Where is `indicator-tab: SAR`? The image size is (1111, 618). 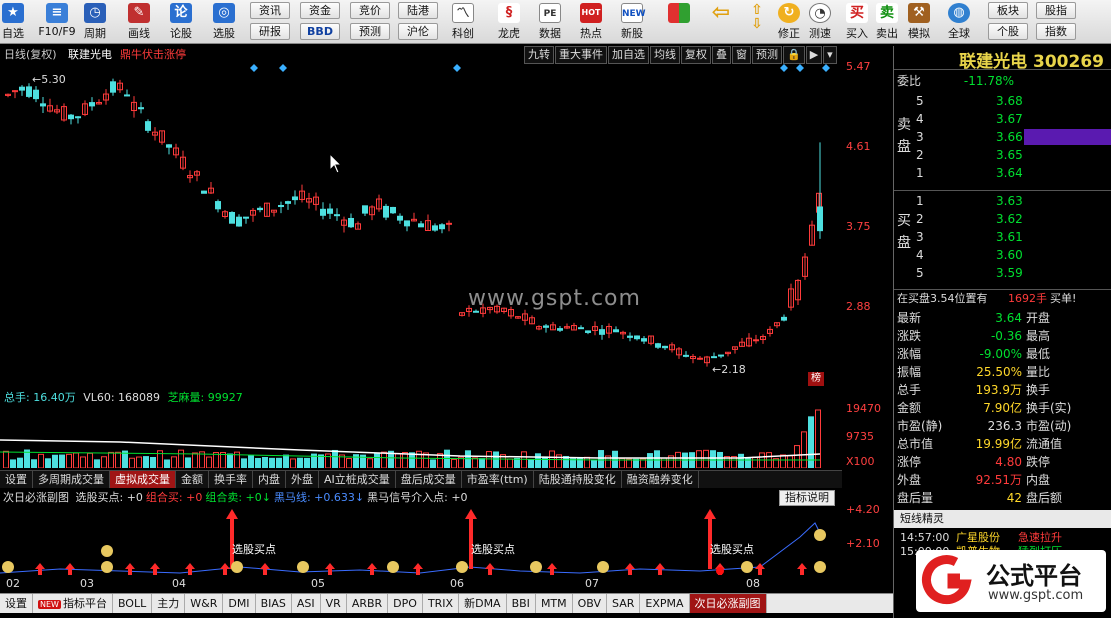 indicator-tab: SAR is located at coordinates (624, 603).